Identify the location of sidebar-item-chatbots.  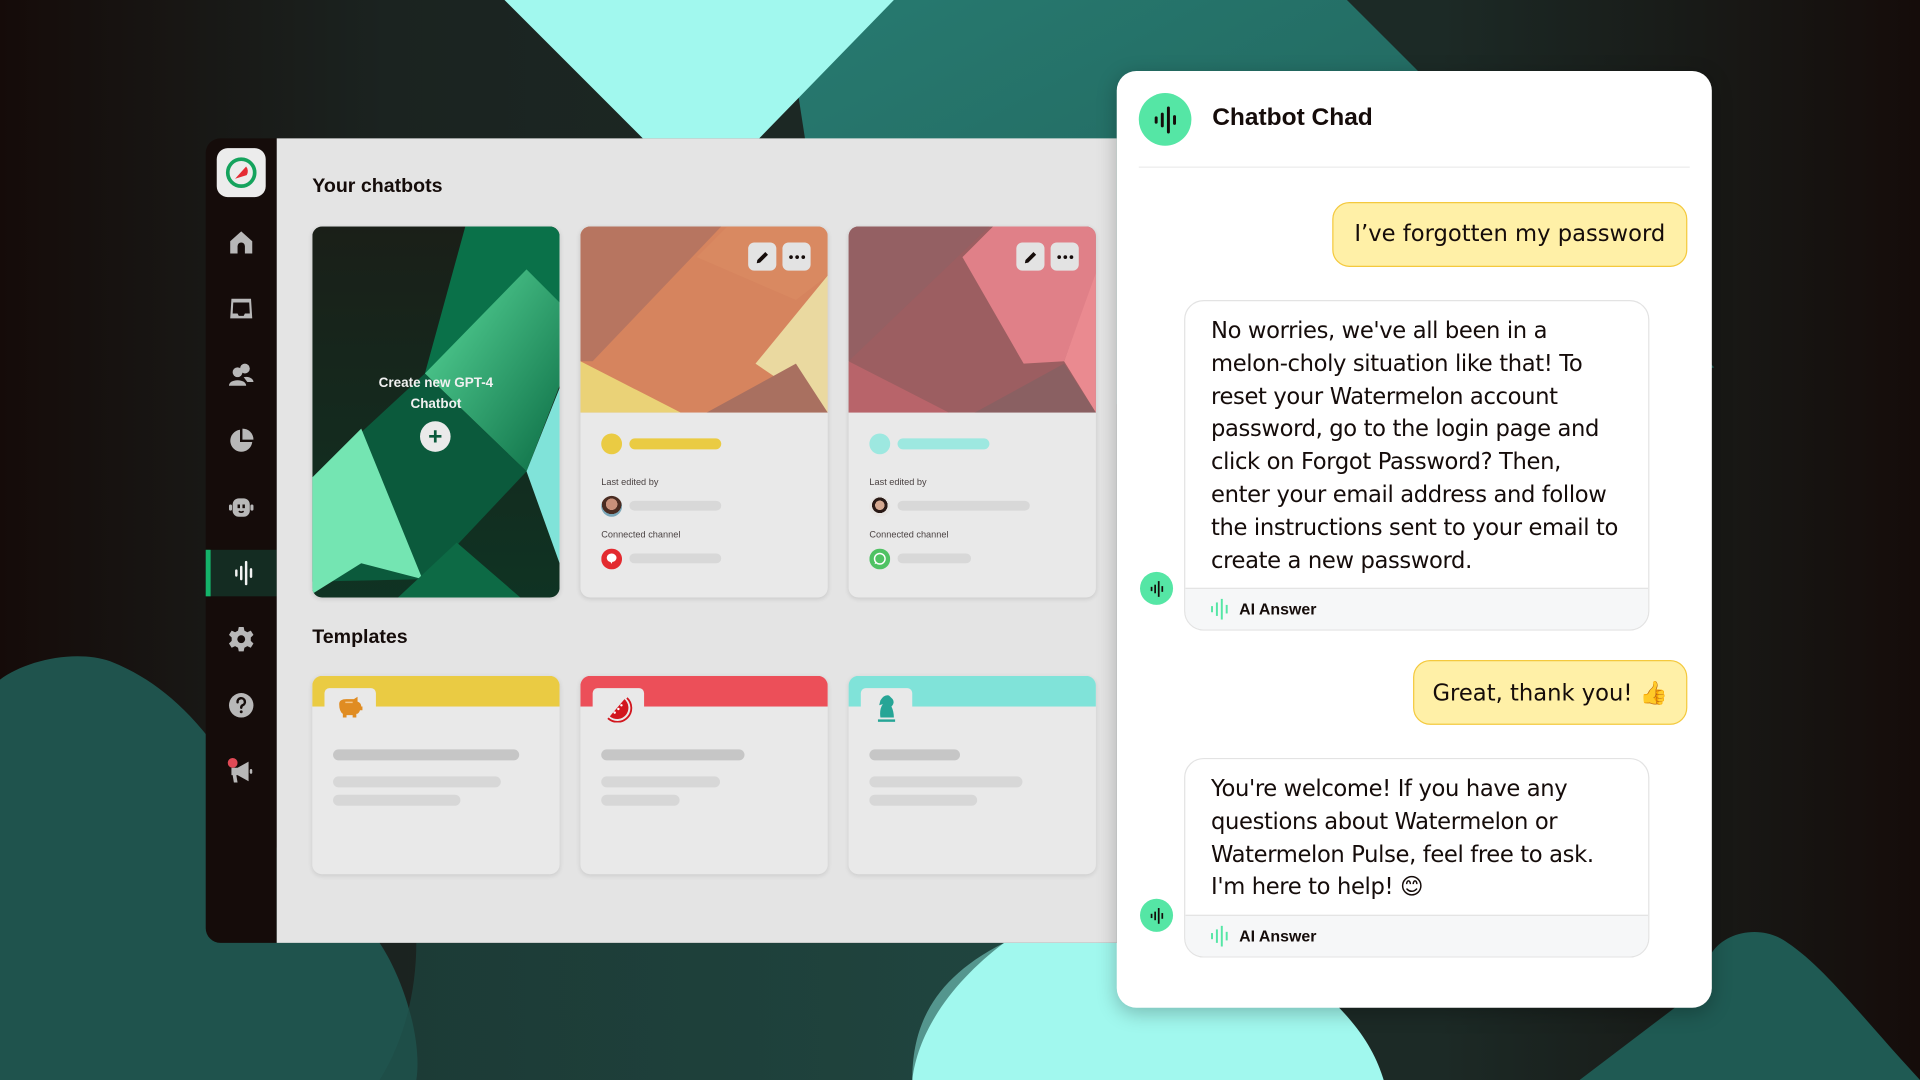
(241, 573).